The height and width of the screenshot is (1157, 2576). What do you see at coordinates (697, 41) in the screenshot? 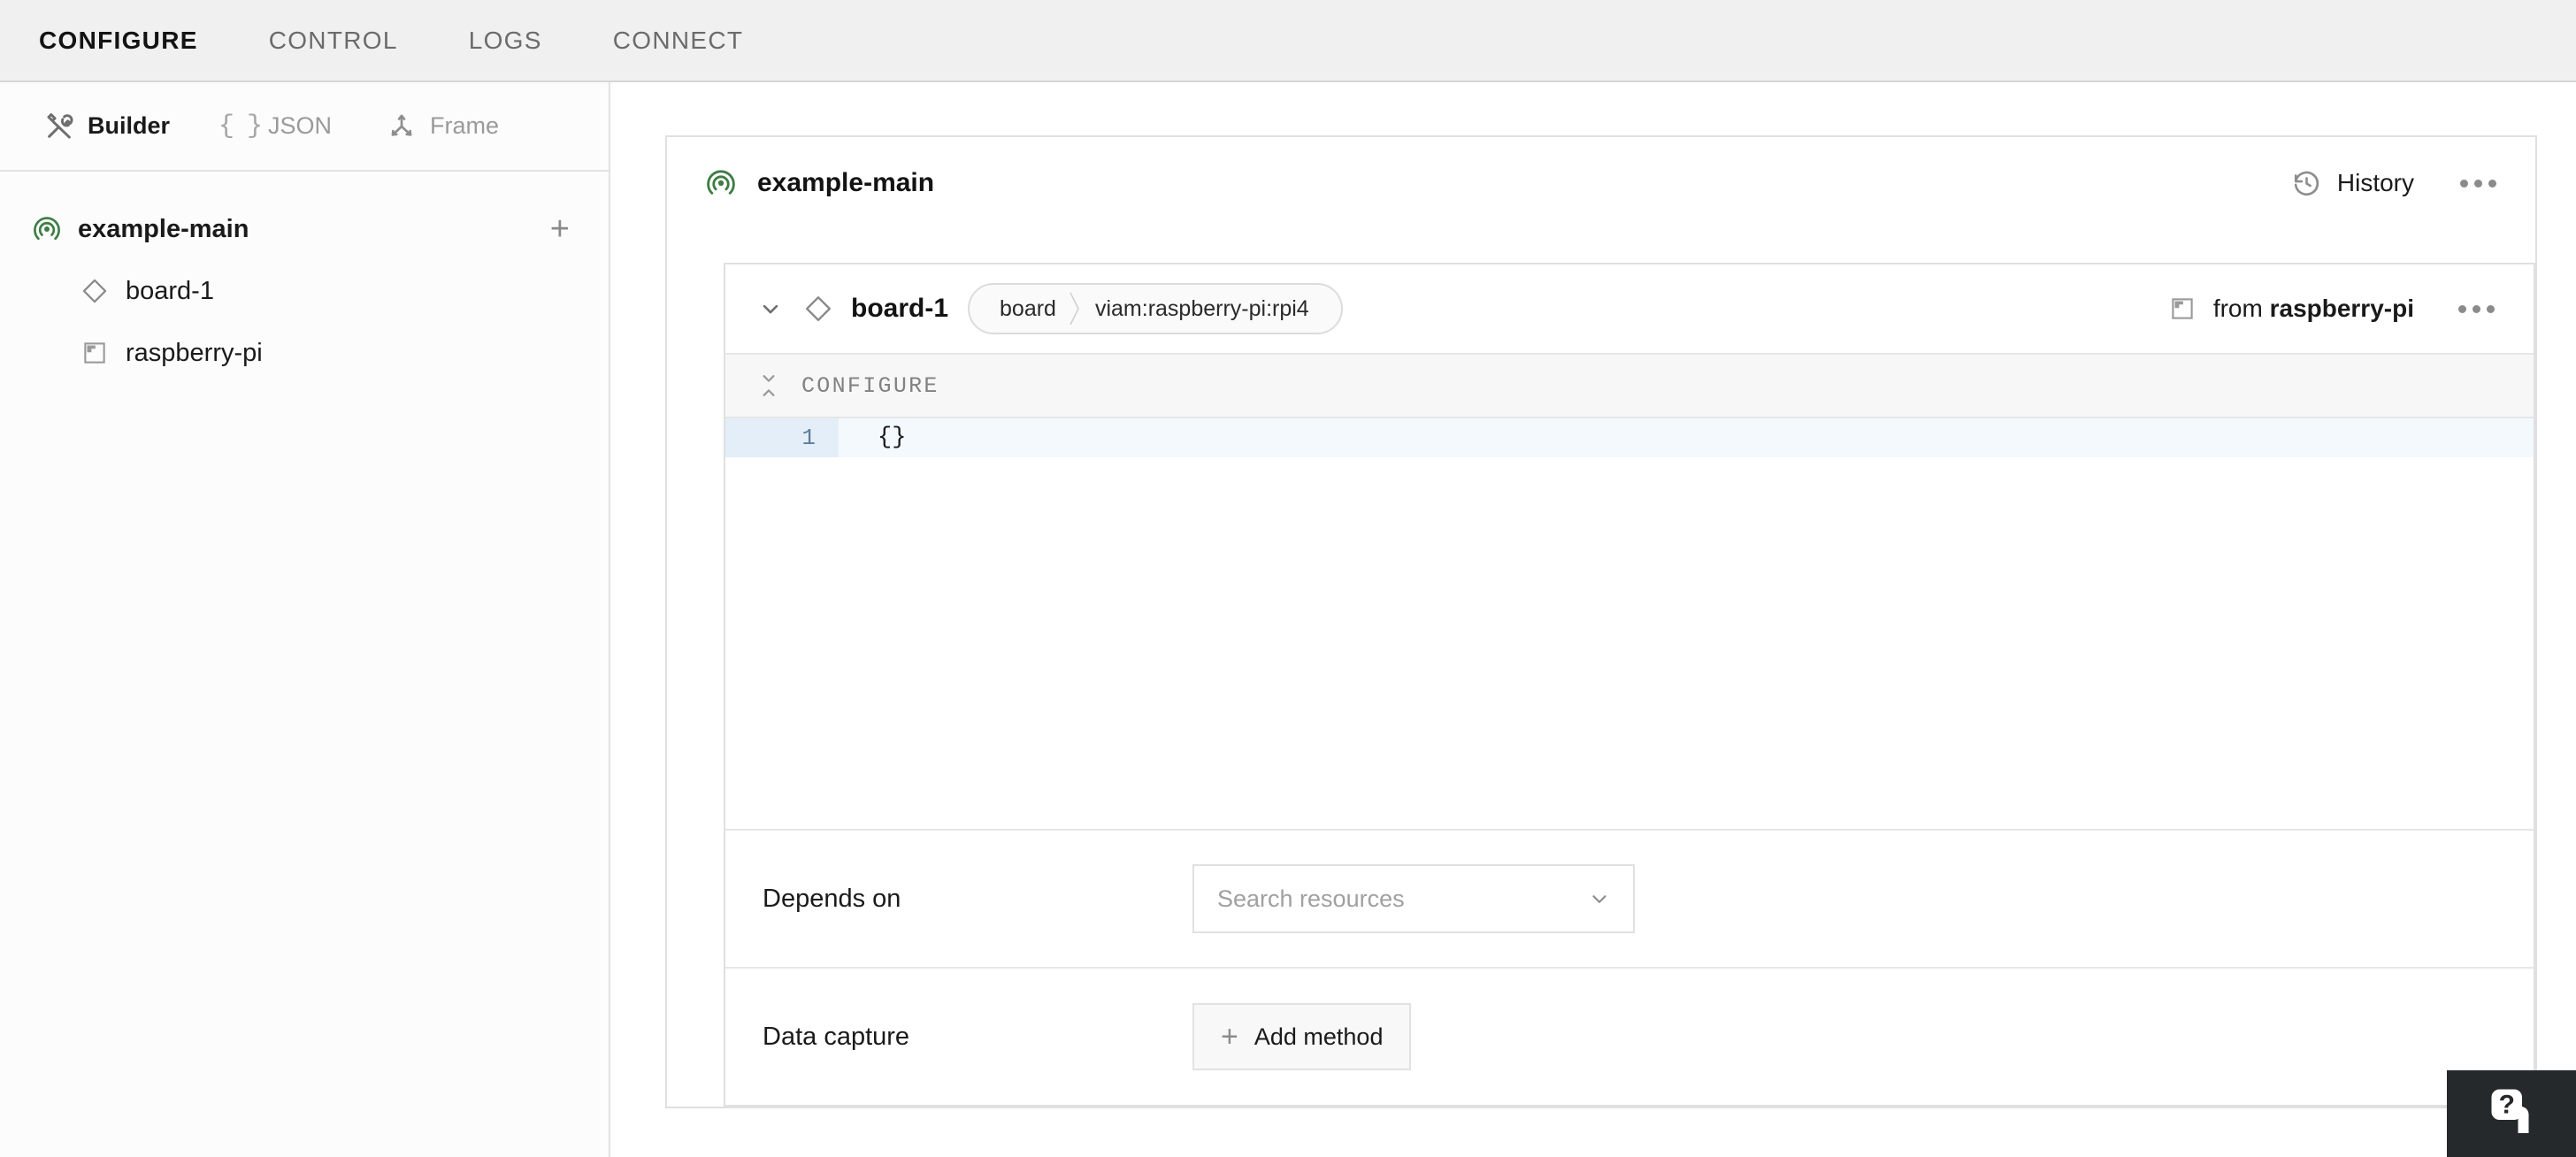
I see `tab-connect: CONNECT` at bounding box center [697, 41].